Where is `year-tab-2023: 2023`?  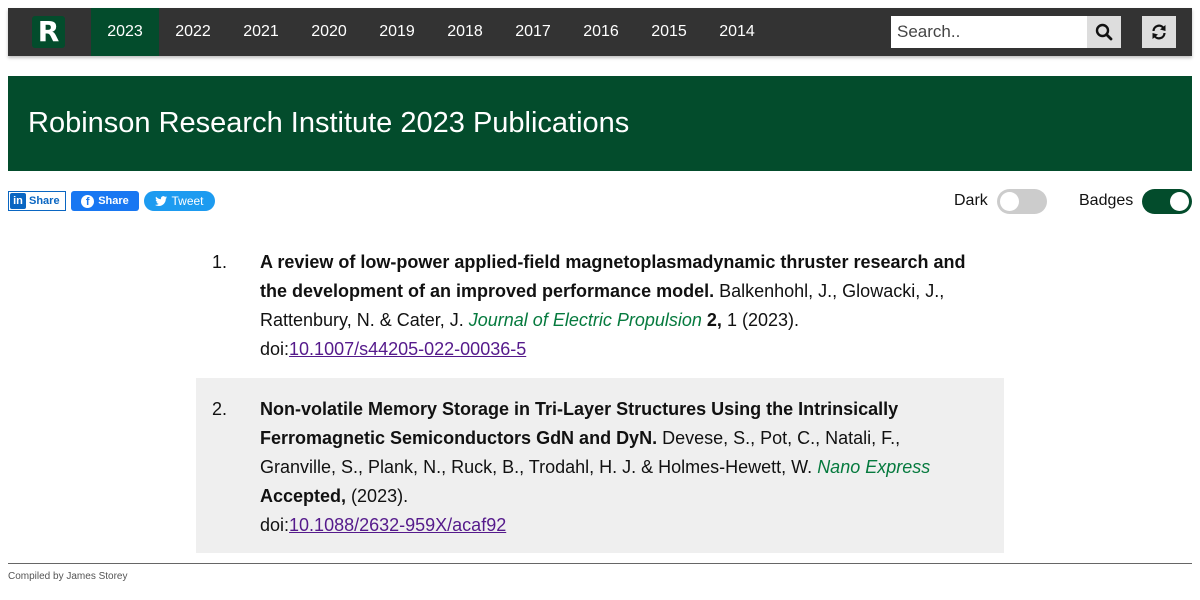 year-tab-2023: 2023 is located at coordinates (125, 32).